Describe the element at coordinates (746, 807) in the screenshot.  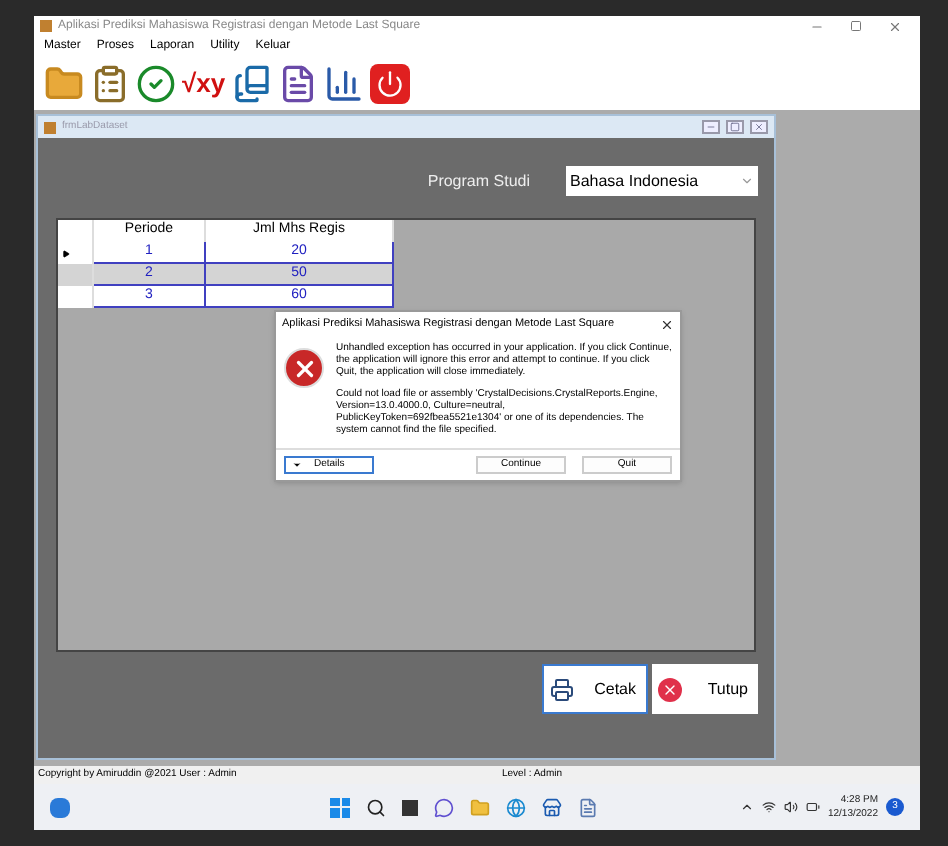
I see `chevron-icon` at that location.